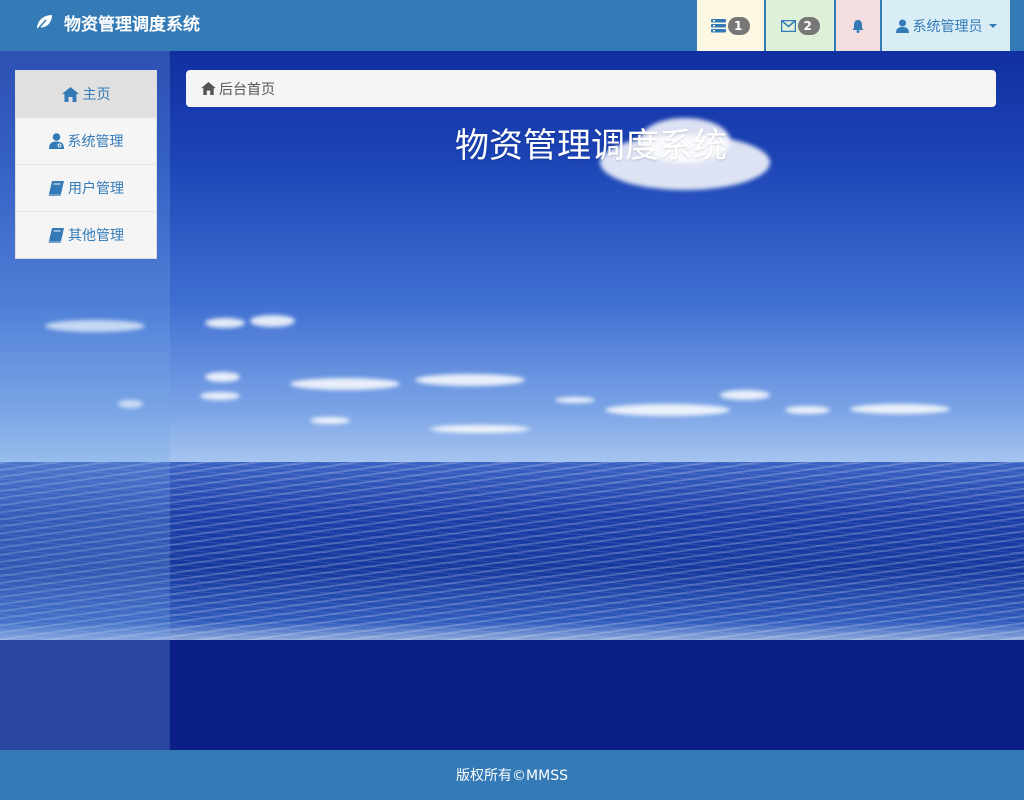 The width and height of the screenshot is (1024, 800). What do you see at coordinates (512, 25) in the screenshot?
I see `top-navbar: 物资管理调度系统 1 2 系统管理员` at bounding box center [512, 25].